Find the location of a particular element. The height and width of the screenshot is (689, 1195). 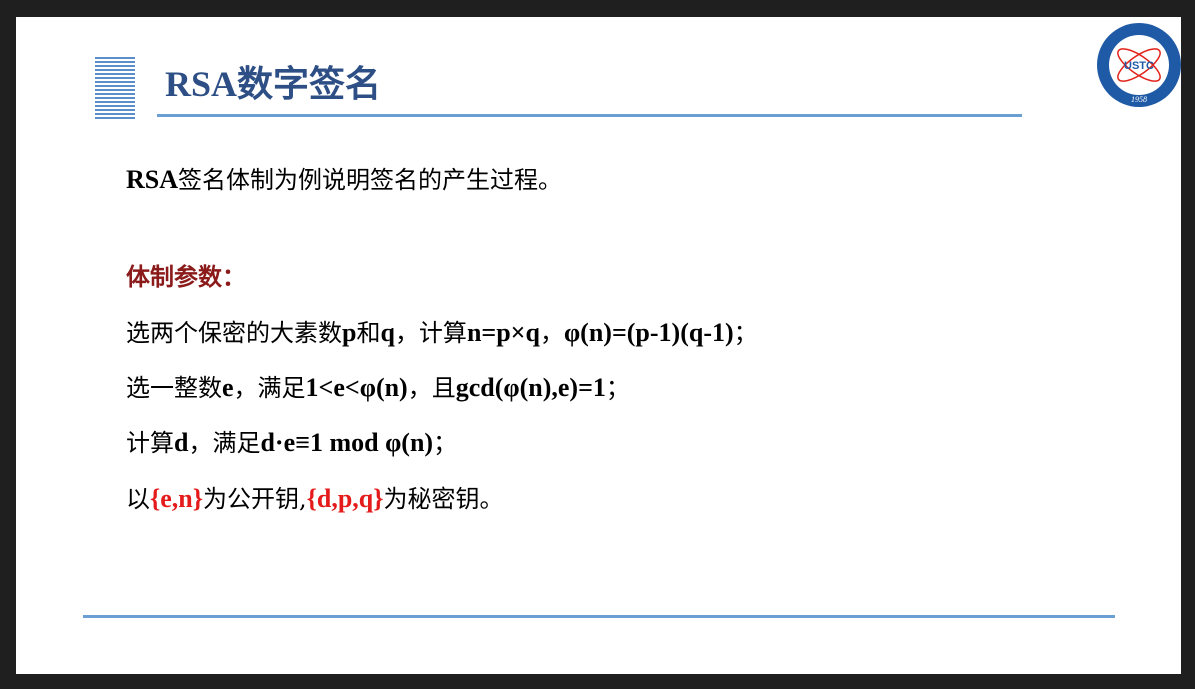

params-heading: 体制参数： is located at coordinates (186, 276).